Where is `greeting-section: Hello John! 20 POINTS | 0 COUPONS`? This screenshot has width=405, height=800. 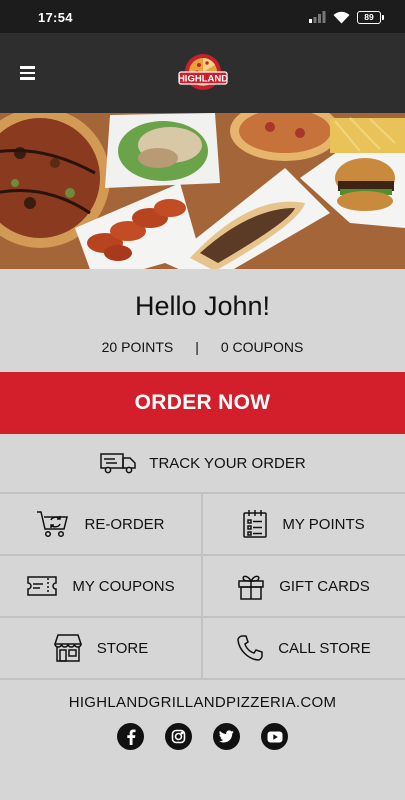
greeting-section: Hello John! 20 POINTS | 0 COUPONS is located at coordinates (202, 320).